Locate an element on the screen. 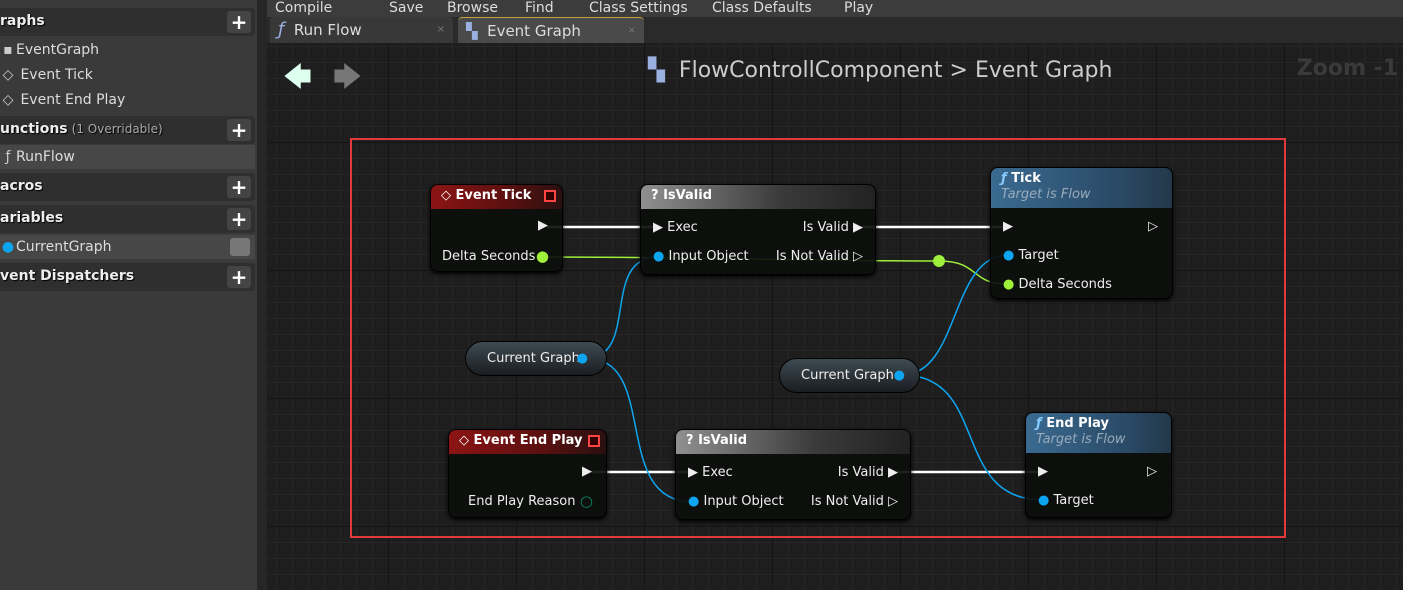 The width and height of the screenshot is (1403, 590). reroute-knot is located at coordinates (939, 261).